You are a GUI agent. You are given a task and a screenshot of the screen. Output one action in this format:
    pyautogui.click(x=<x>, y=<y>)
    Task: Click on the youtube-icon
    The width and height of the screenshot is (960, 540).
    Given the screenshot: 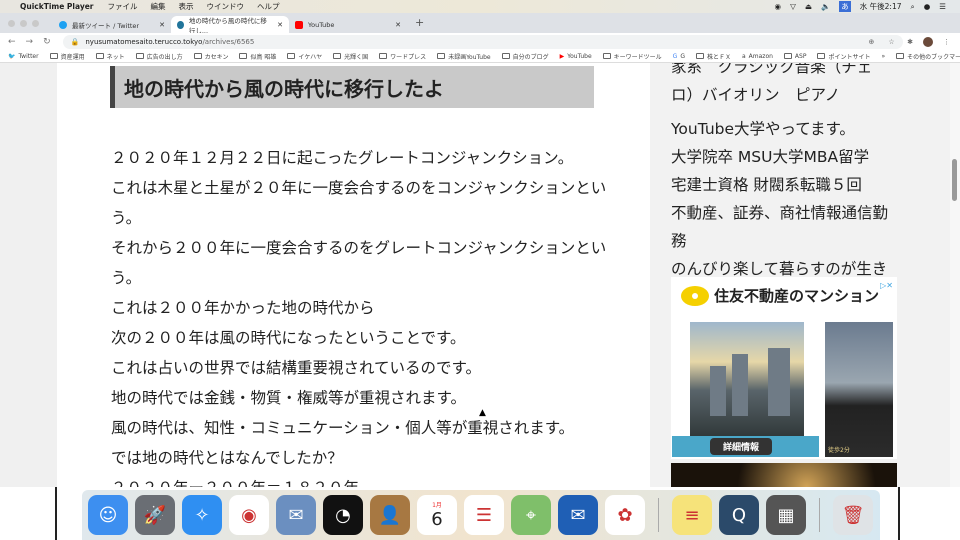 What is the action you would take?
    pyautogui.click(x=299, y=24)
    